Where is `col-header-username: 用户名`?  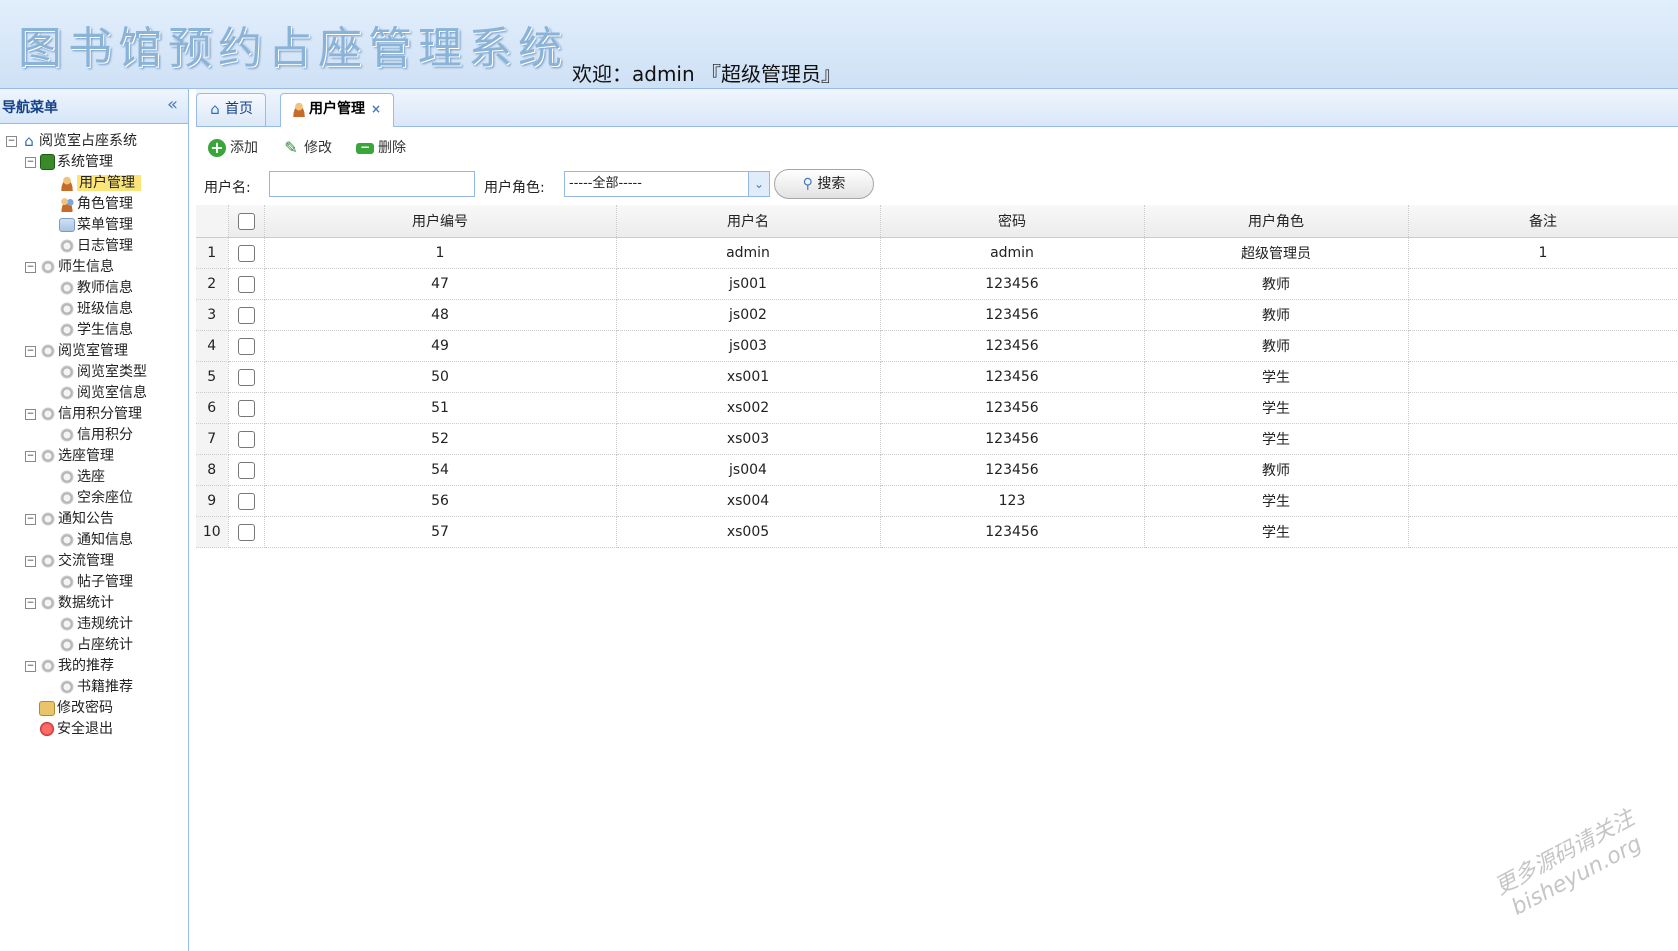
col-header-username: 用户名 is located at coordinates (748, 221).